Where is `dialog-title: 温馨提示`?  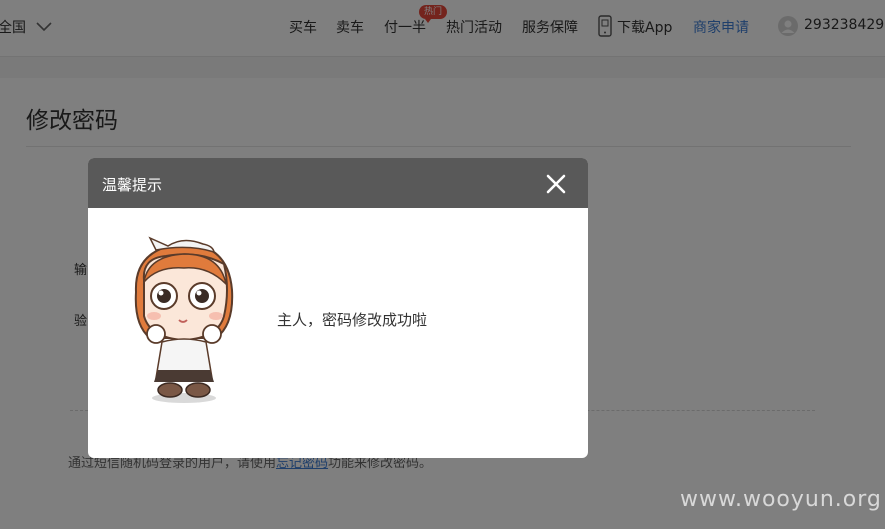
dialog-title: 温馨提示 is located at coordinates (132, 185).